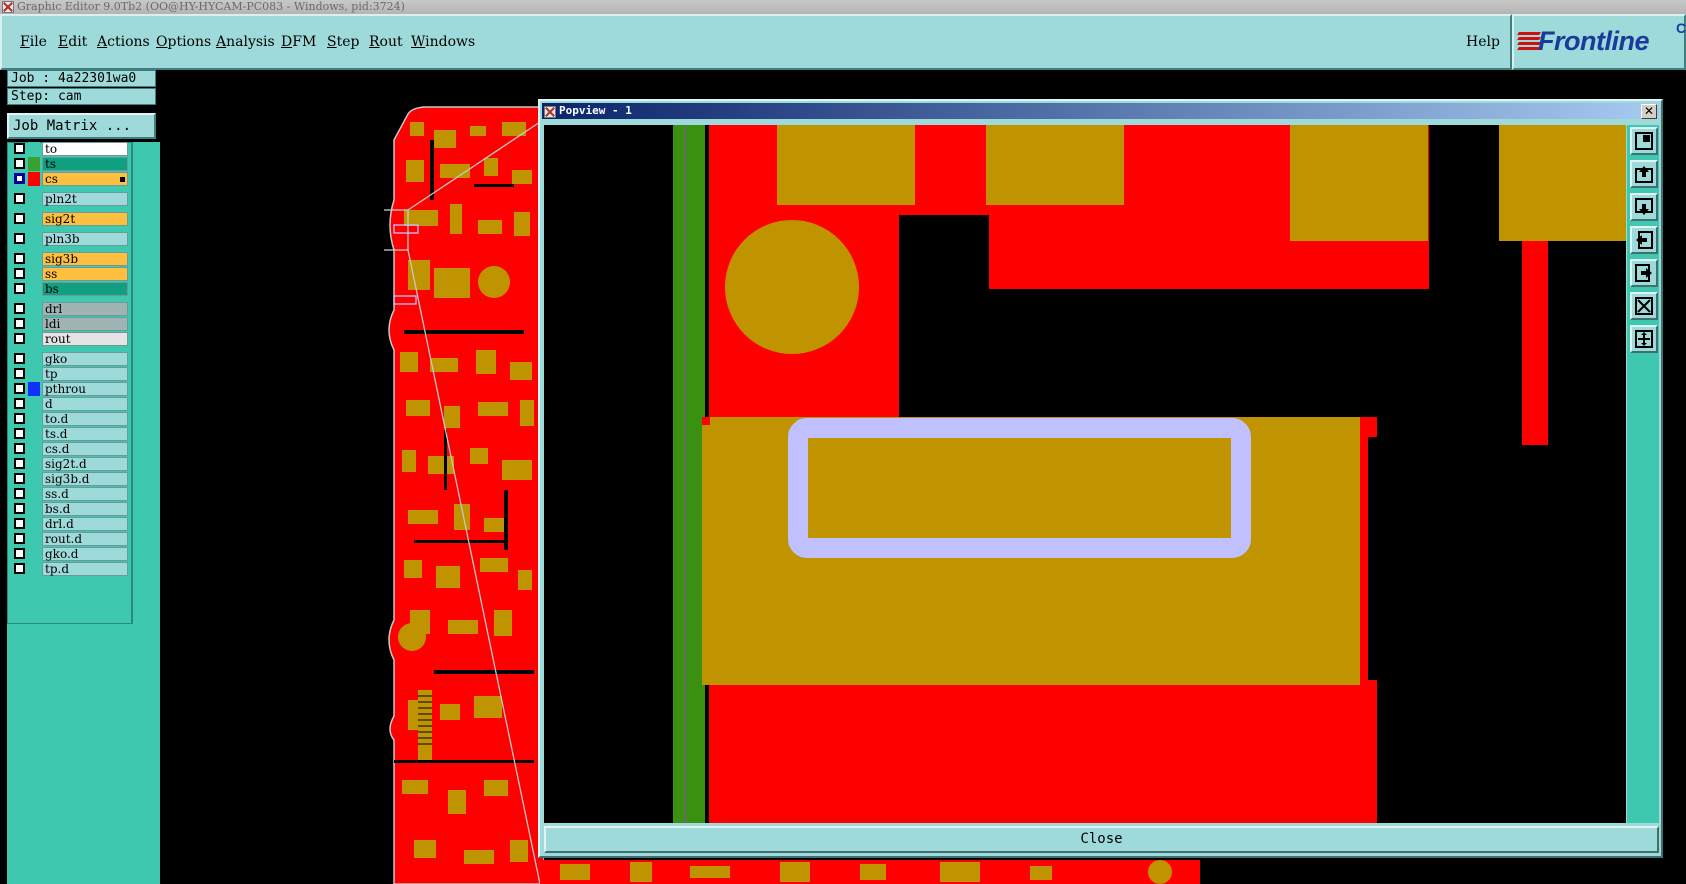 The width and height of the screenshot is (1686, 884). Describe the element at coordinates (123, 42) in the screenshot. I see `menu-actions: Actions` at that location.